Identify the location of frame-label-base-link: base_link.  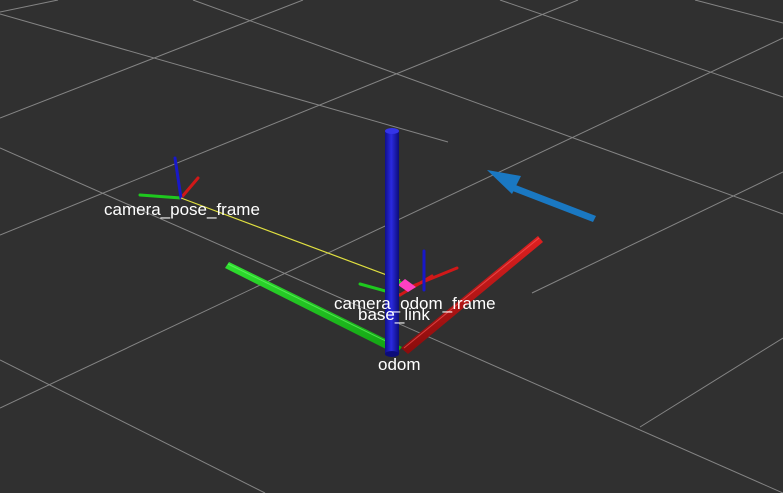
(394, 314).